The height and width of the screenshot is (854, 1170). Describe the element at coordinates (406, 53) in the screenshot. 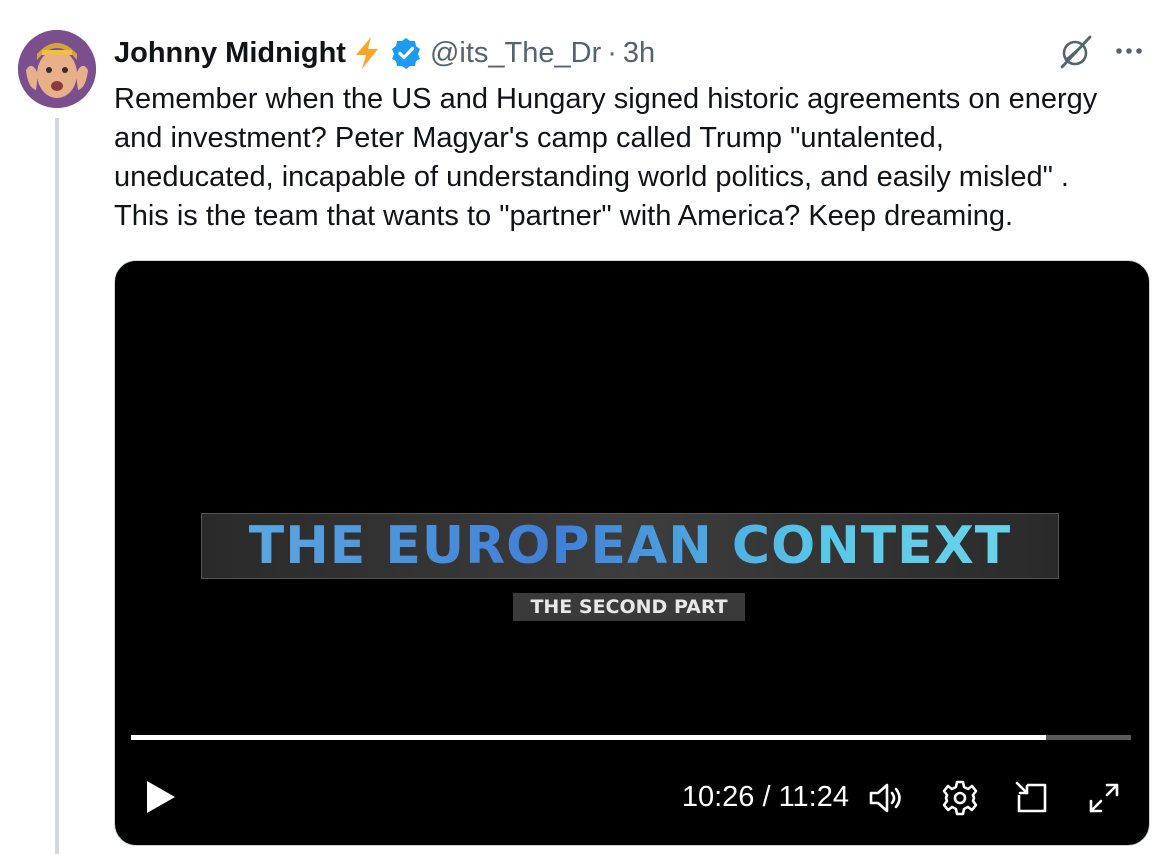

I see `verified-badge-icon` at that location.